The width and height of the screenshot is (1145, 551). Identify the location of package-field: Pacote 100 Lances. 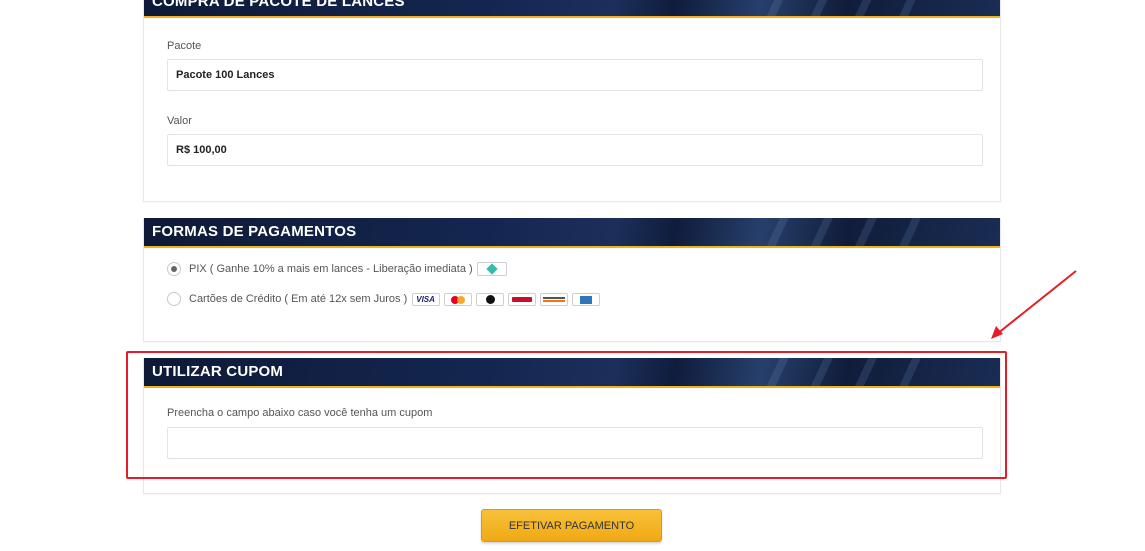
(575, 75).